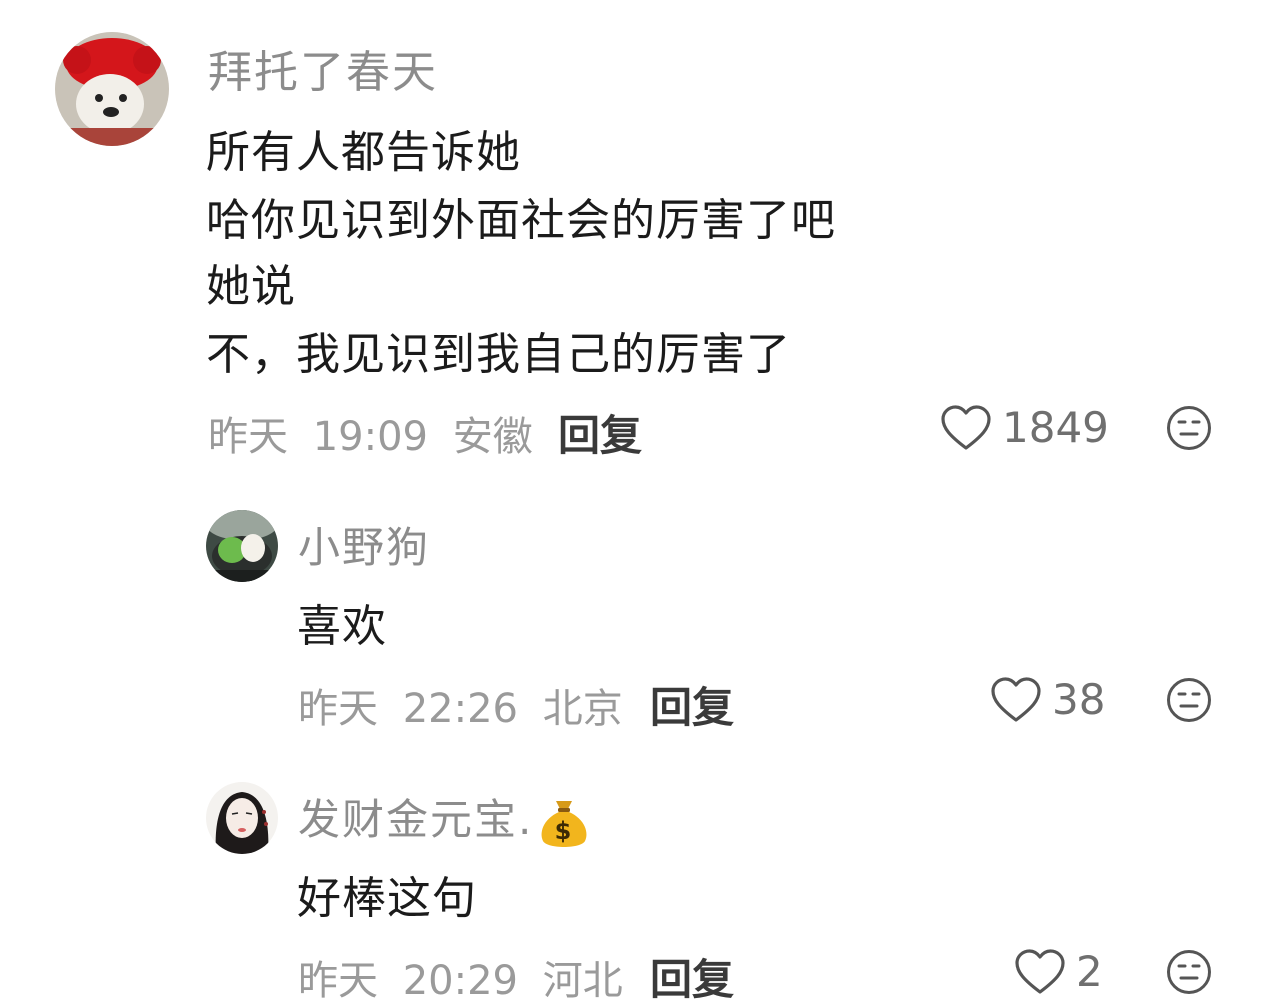 Image resolution: width=1280 pixels, height=1007 pixels. Describe the element at coordinates (416, 819) in the screenshot. I see `comment-username-text: 发财金元宝.` at that location.